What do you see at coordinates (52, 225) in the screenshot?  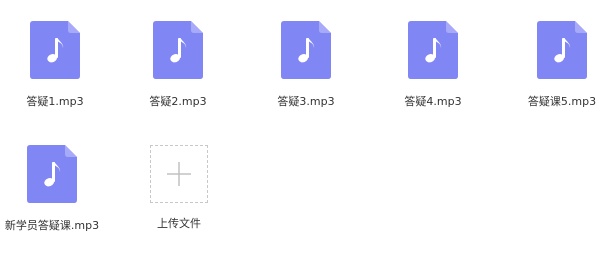 I see `file-name: 新学员答疑课.mp3` at bounding box center [52, 225].